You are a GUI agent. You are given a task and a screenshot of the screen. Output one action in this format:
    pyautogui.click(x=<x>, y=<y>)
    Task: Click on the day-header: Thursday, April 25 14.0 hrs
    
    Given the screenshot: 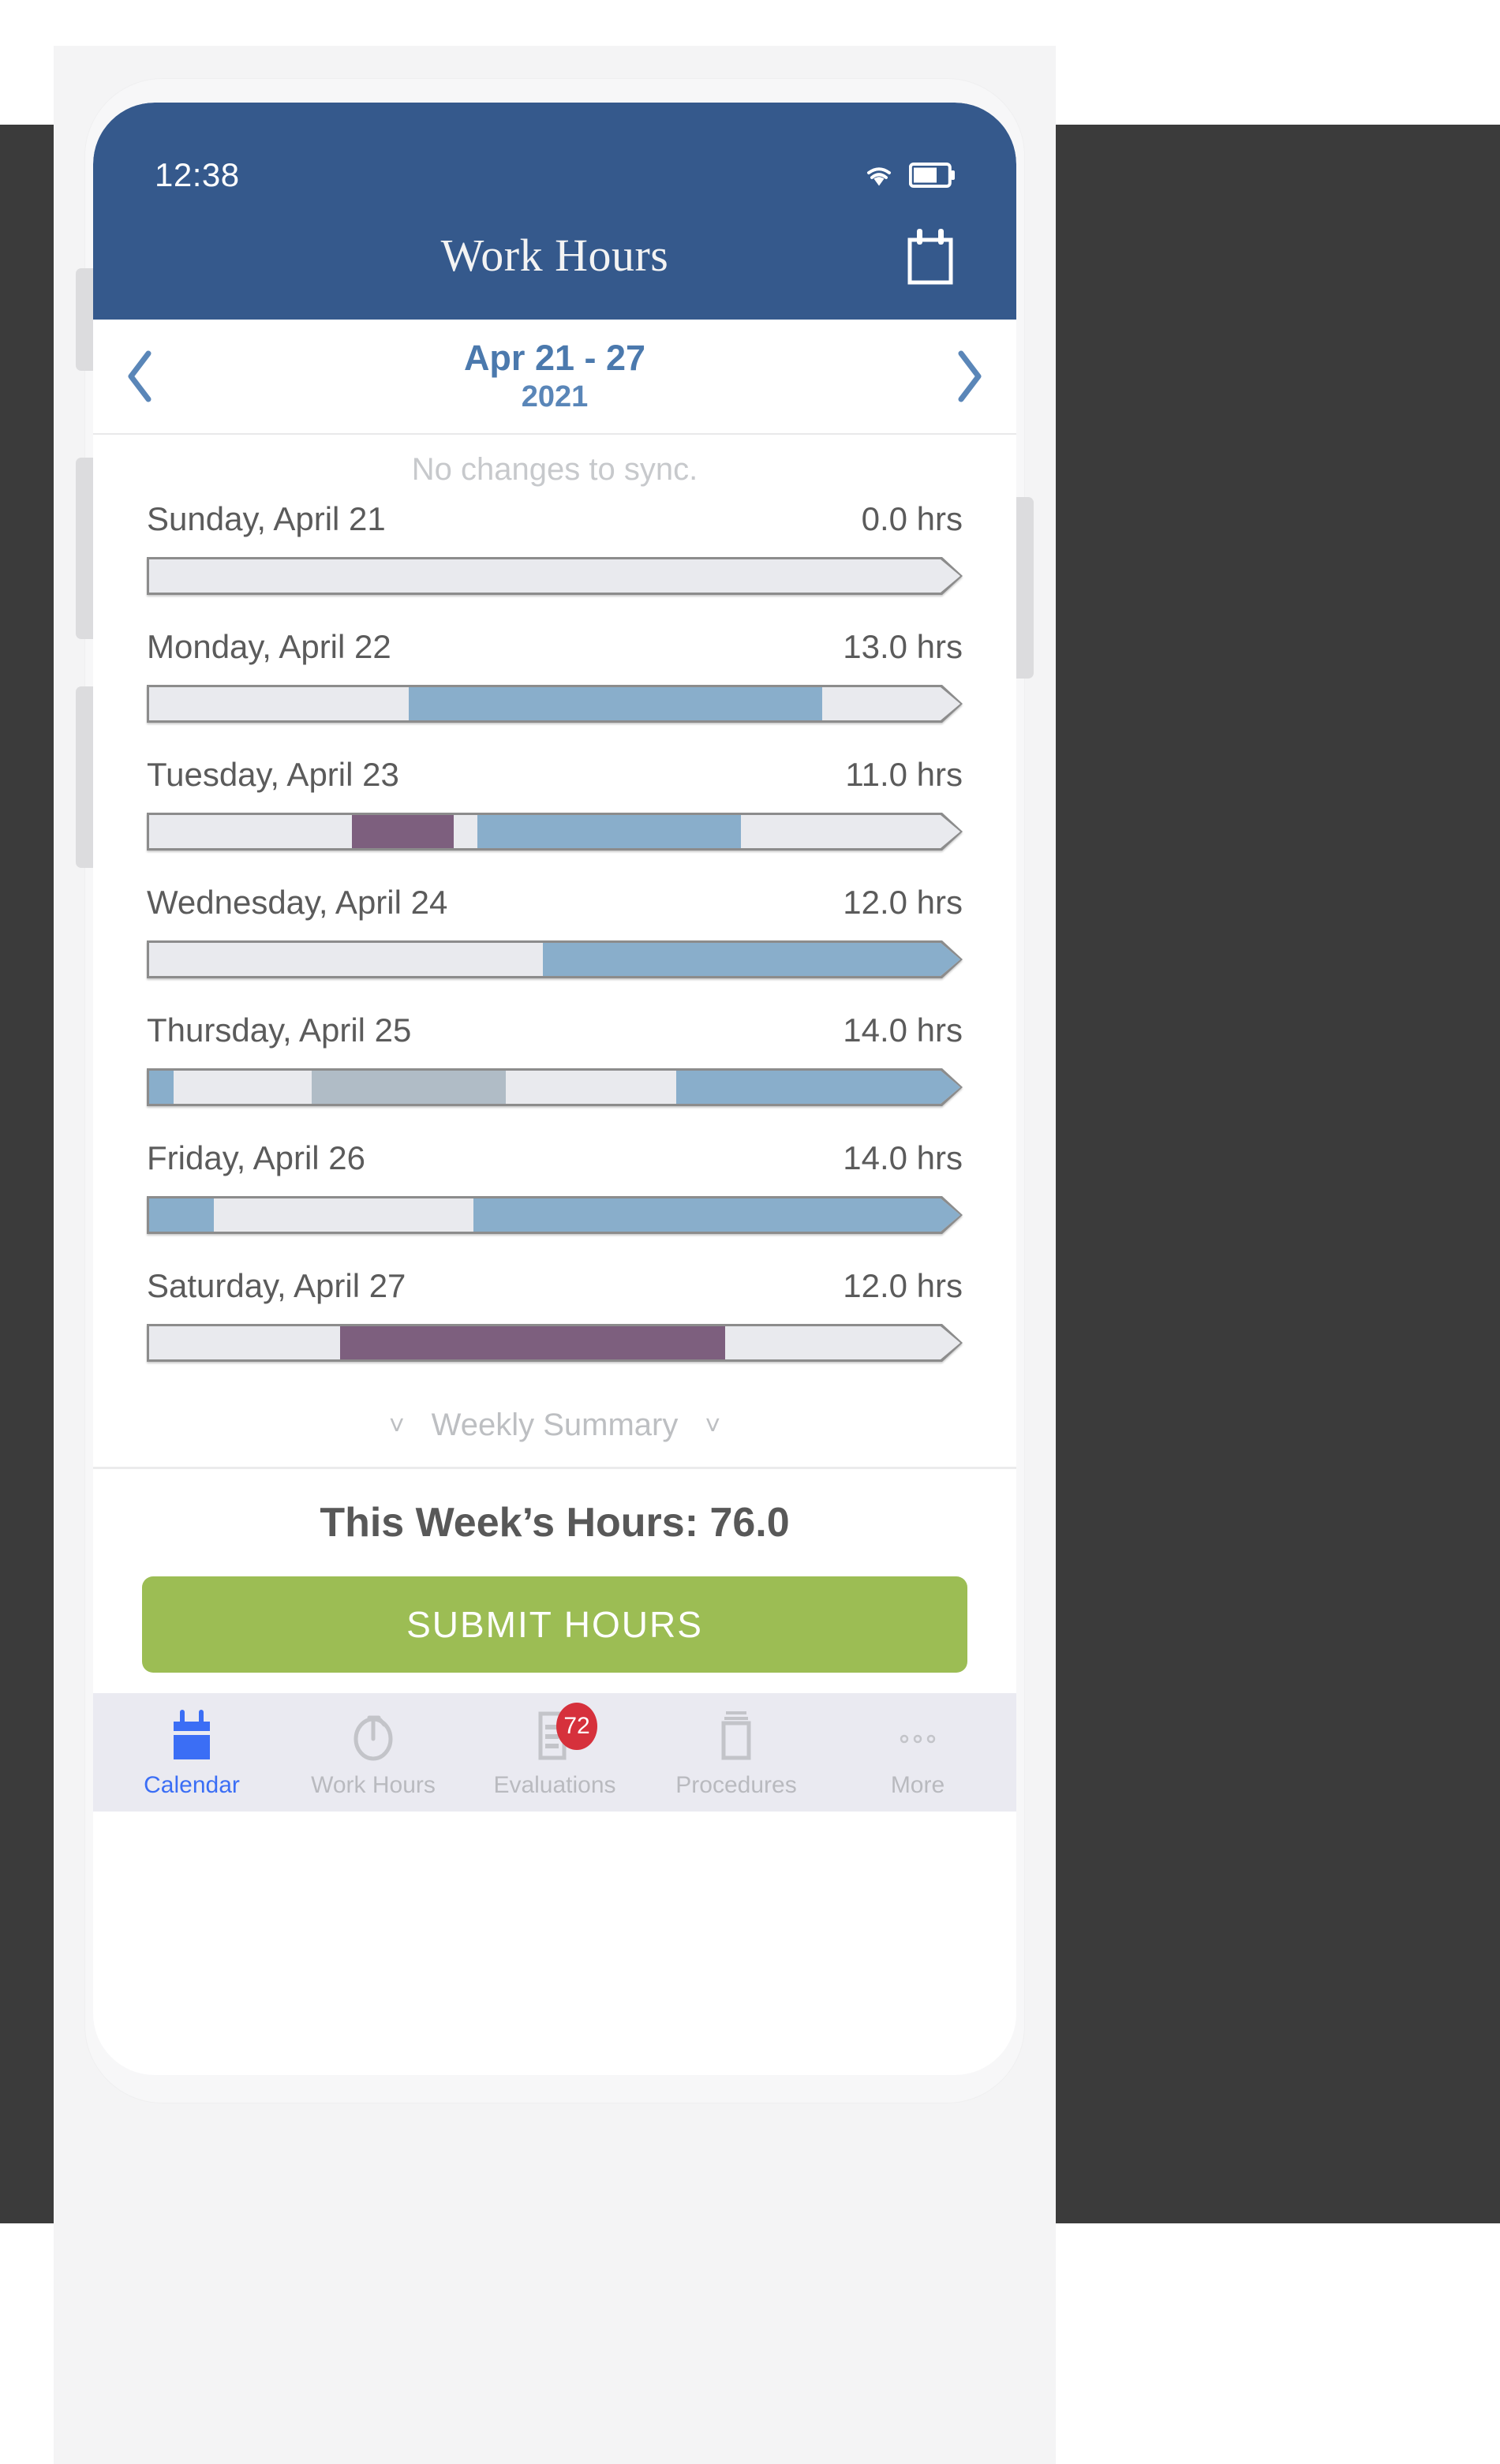 What is the action you would take?
    pyautogui.click(x=555, y=1030)
    